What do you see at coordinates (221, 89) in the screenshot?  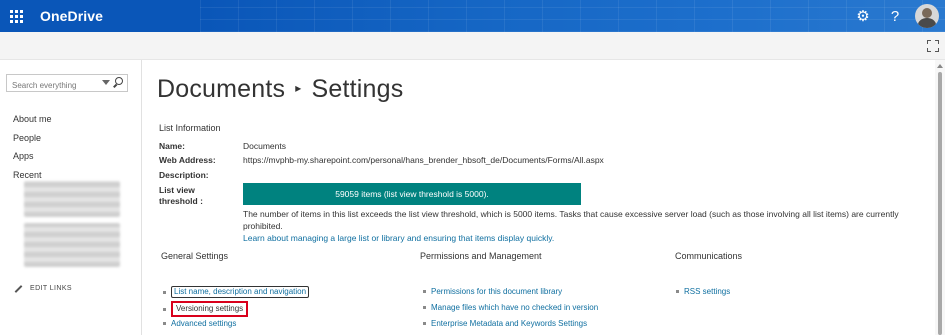 I see `title-documents: Documents` at bounding box center [221, 89].